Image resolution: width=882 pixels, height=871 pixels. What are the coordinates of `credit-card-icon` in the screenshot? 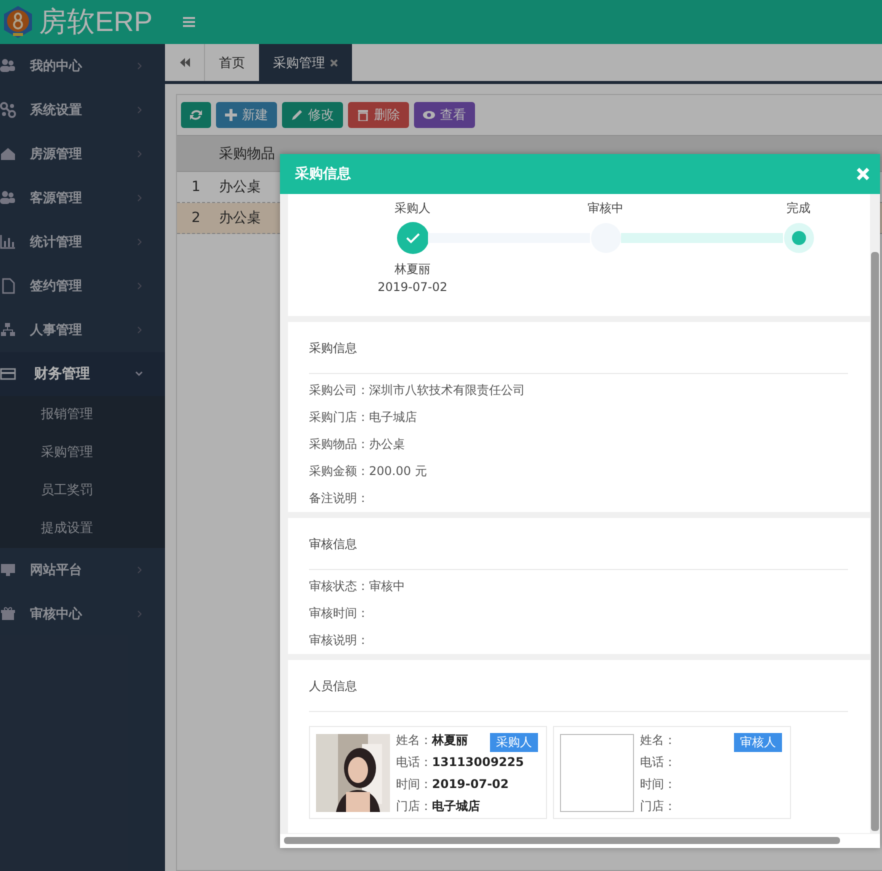 It's located at (8, 374).